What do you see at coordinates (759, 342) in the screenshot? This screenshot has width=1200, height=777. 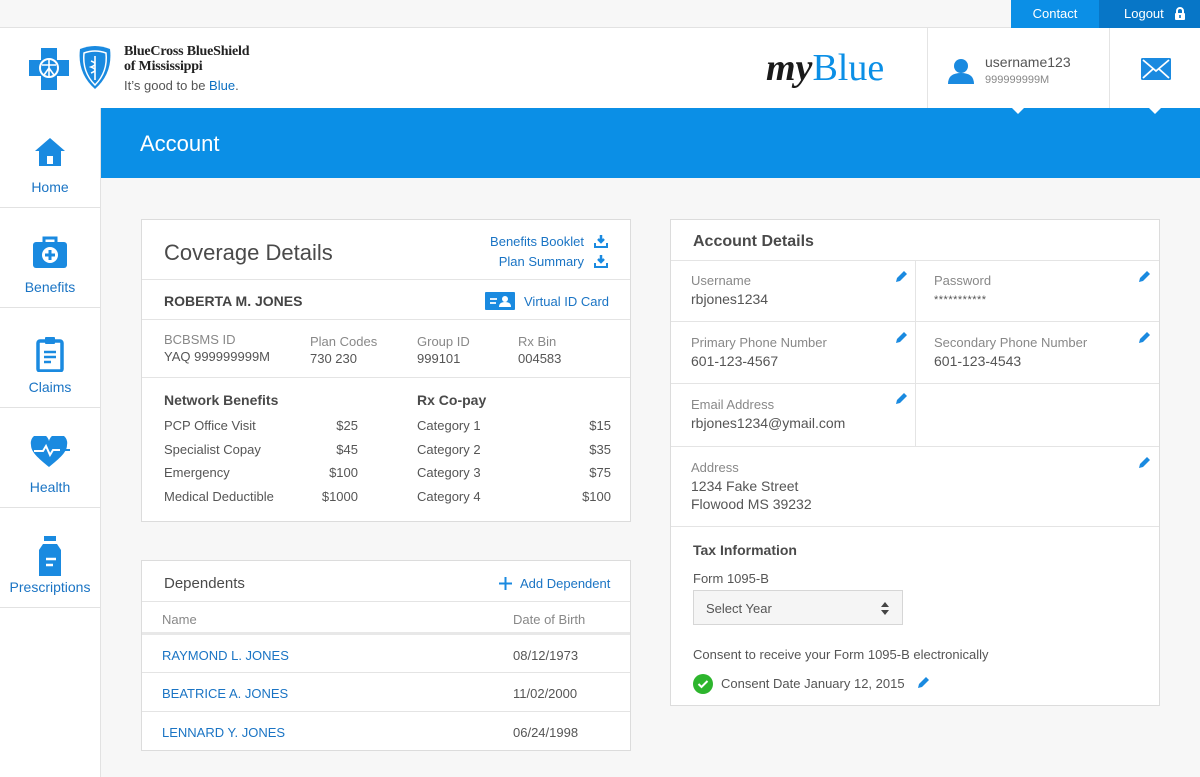 I see `field-label: Primary Phone Number` at bounding box center [759, 342].